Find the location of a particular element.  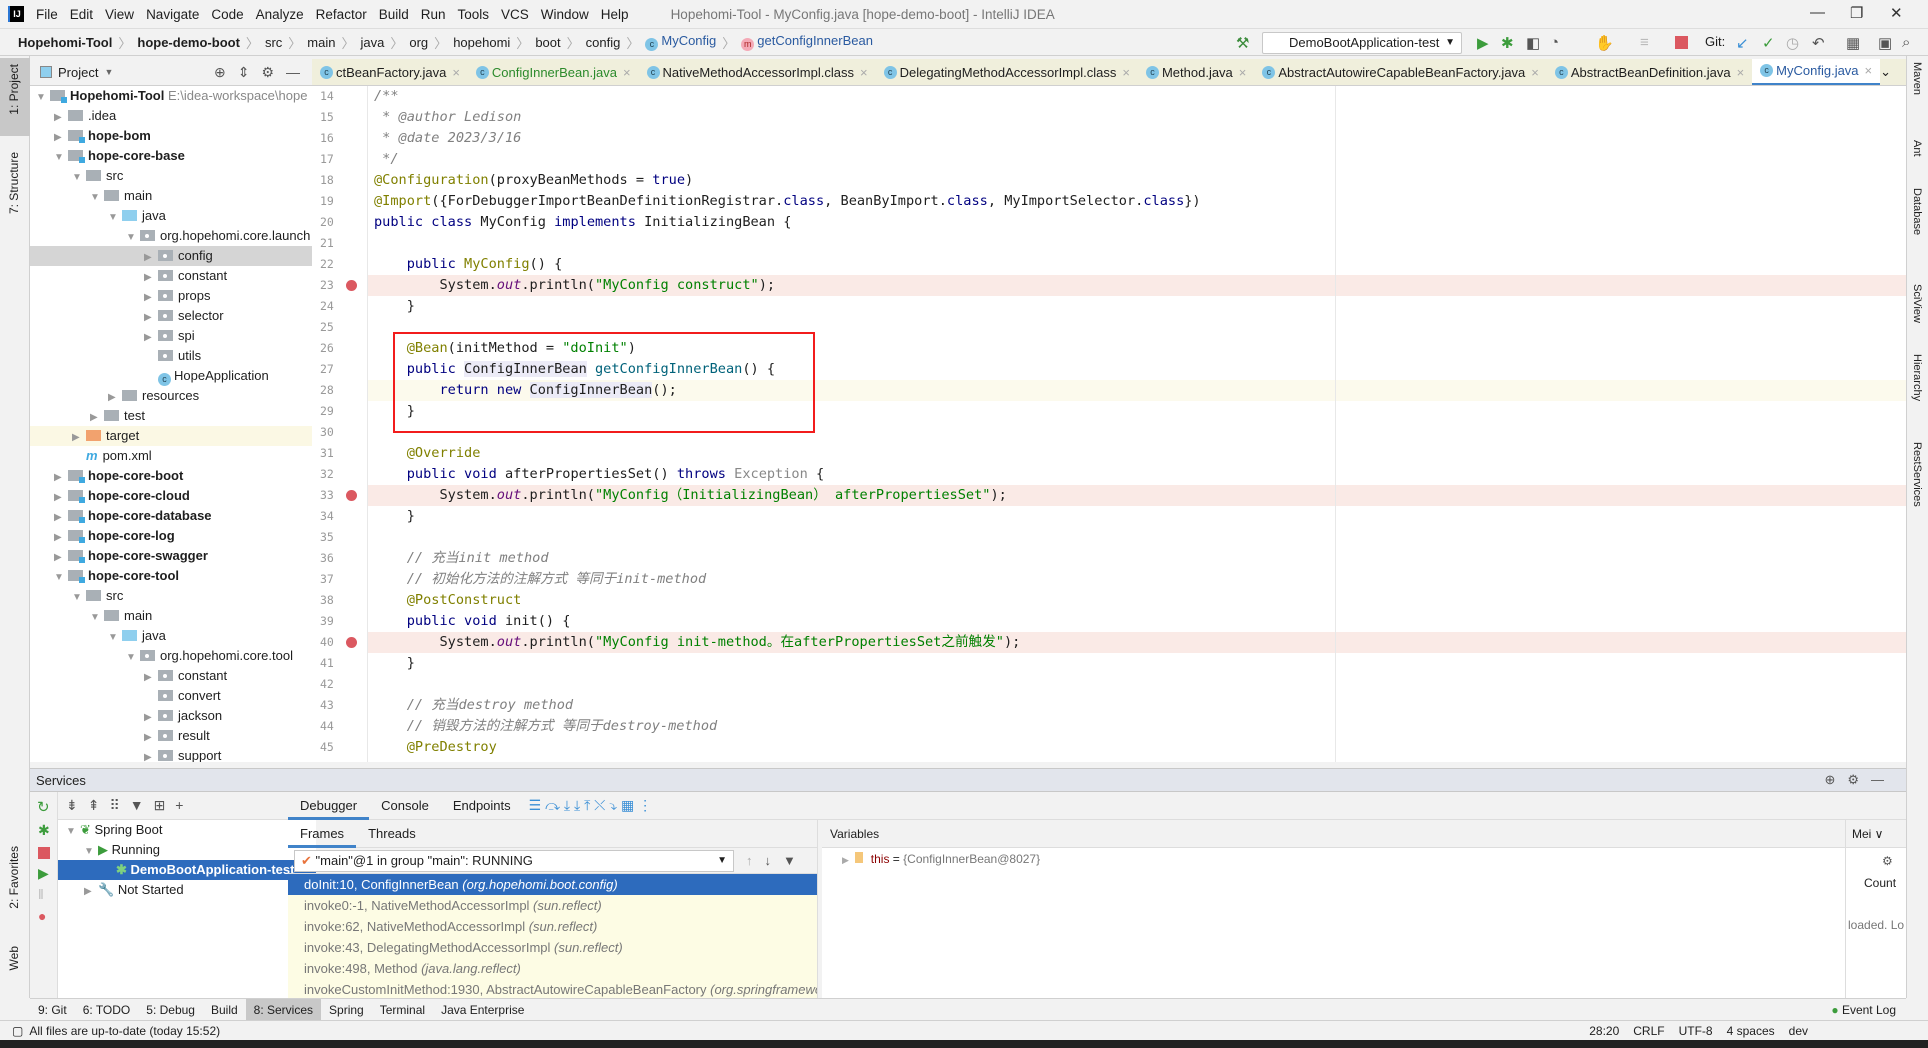

tree-item: utils is located at coordinates (171, 356).